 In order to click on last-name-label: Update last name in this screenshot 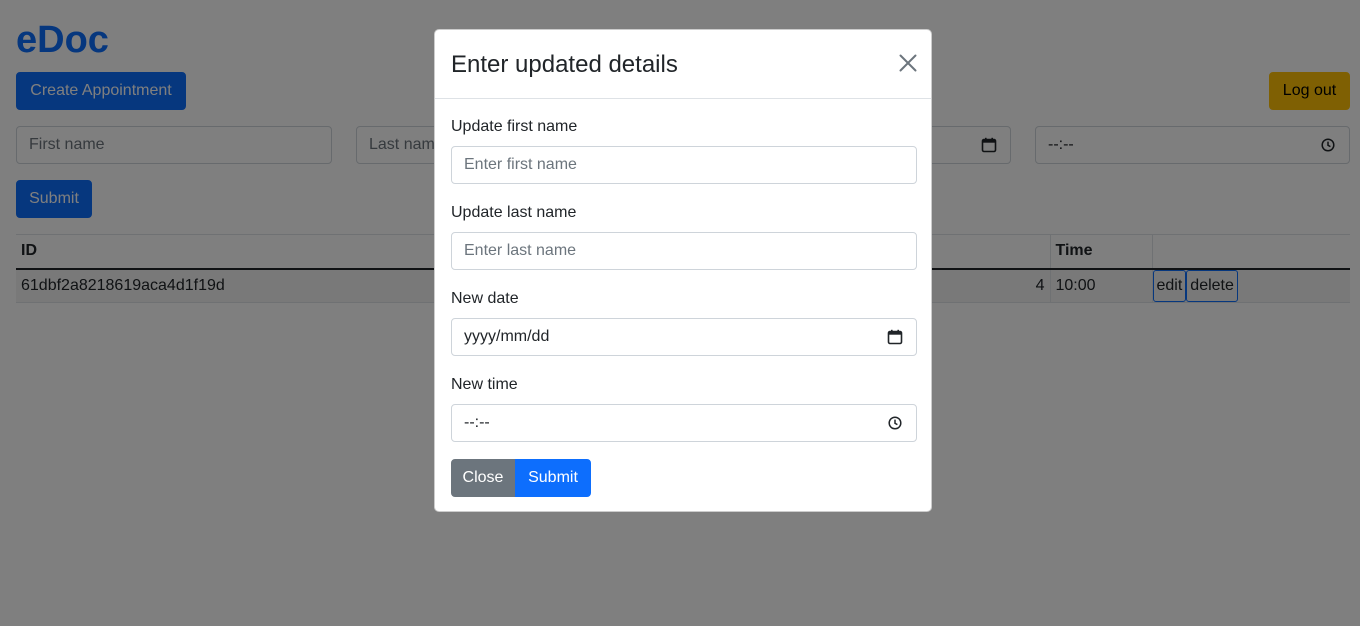, I will do `click(514, 212)`.